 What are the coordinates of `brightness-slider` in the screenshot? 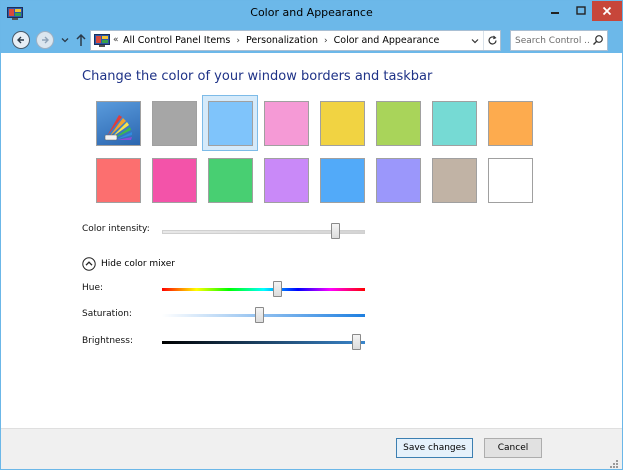 It's located at (263, 343).